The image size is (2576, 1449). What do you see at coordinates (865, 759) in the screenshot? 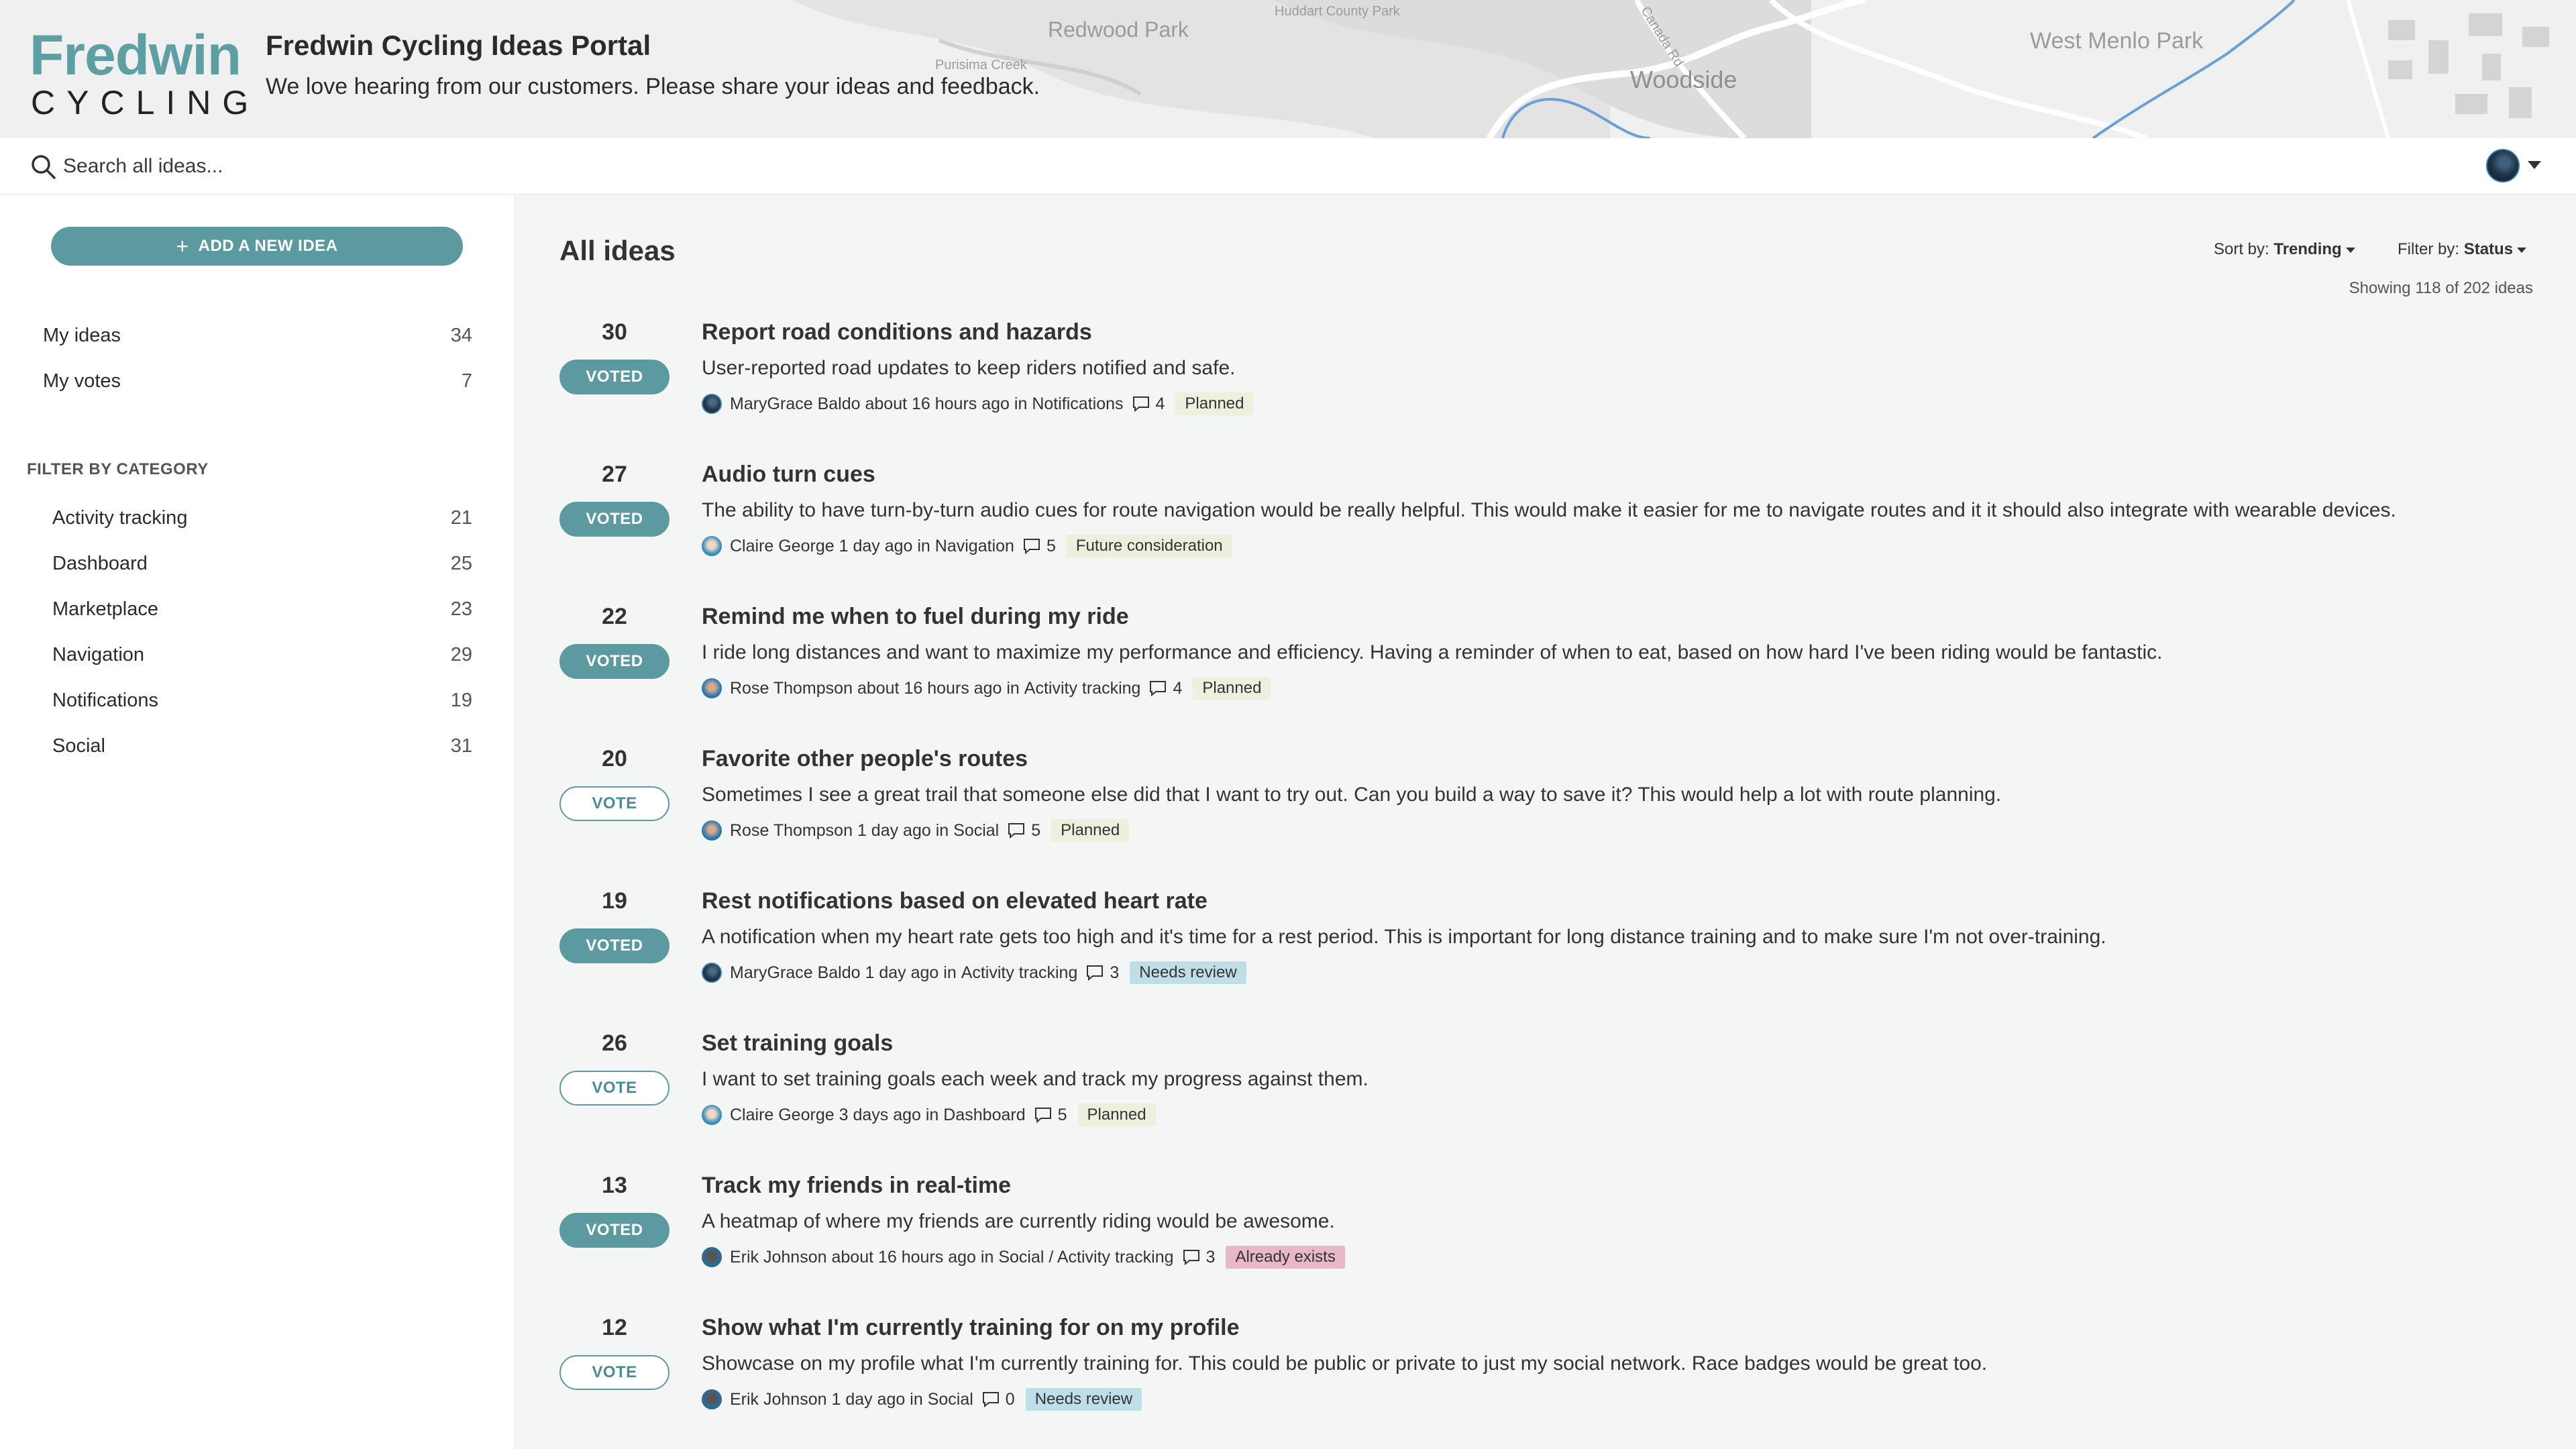
I see `idea-title: Favorite other people's routes` at bounding box center [865, 759].